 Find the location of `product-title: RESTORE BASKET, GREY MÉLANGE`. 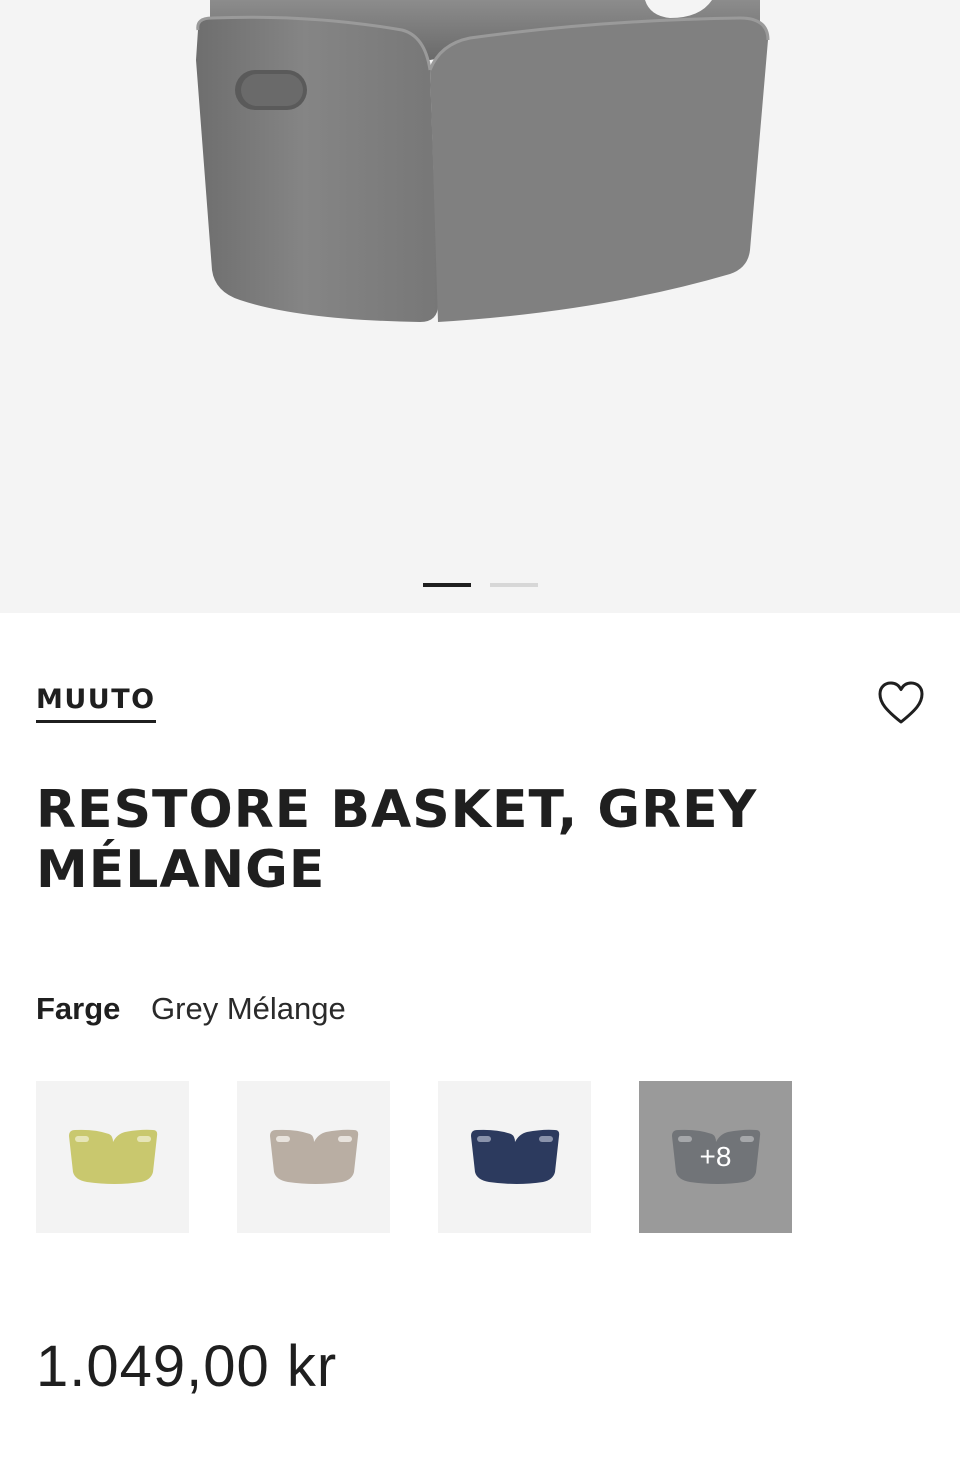

product-title: RESTORE BASKET, GREY MÉLANGE is located at coordinates (397, 840).